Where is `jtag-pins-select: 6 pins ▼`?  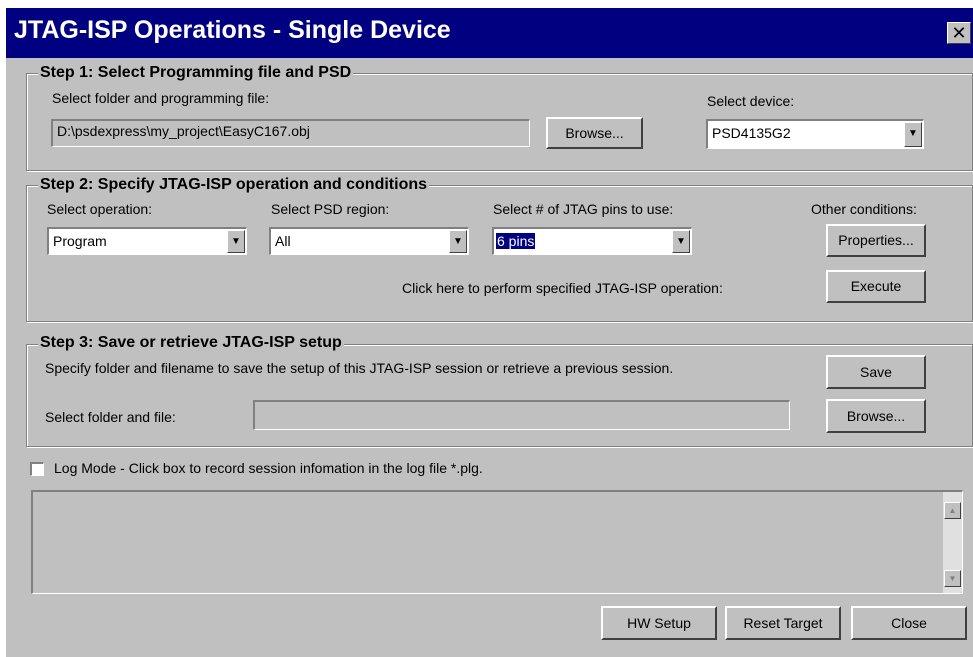 jtag-pins-select: 6 pins ▼ is located at coordinates (592, 241).